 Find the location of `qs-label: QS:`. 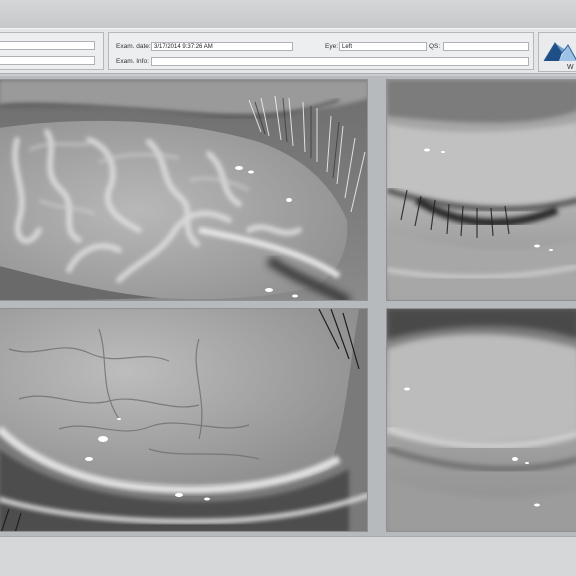

qs-label: QS: is located at coordinates (435, 46).